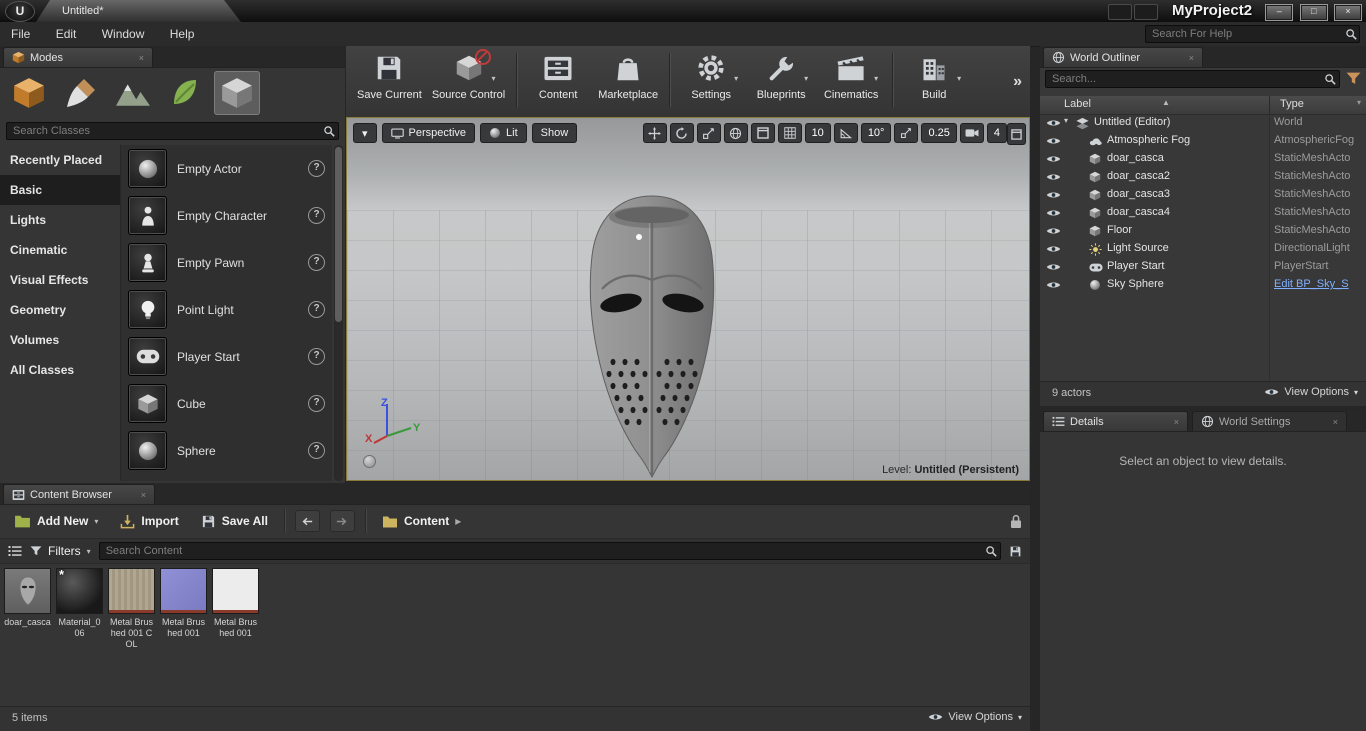 Image resolution: width=1366 pixels, height=731 pixels. I want to click on expand-arrow-icon: ▾, so click(1066, 120).